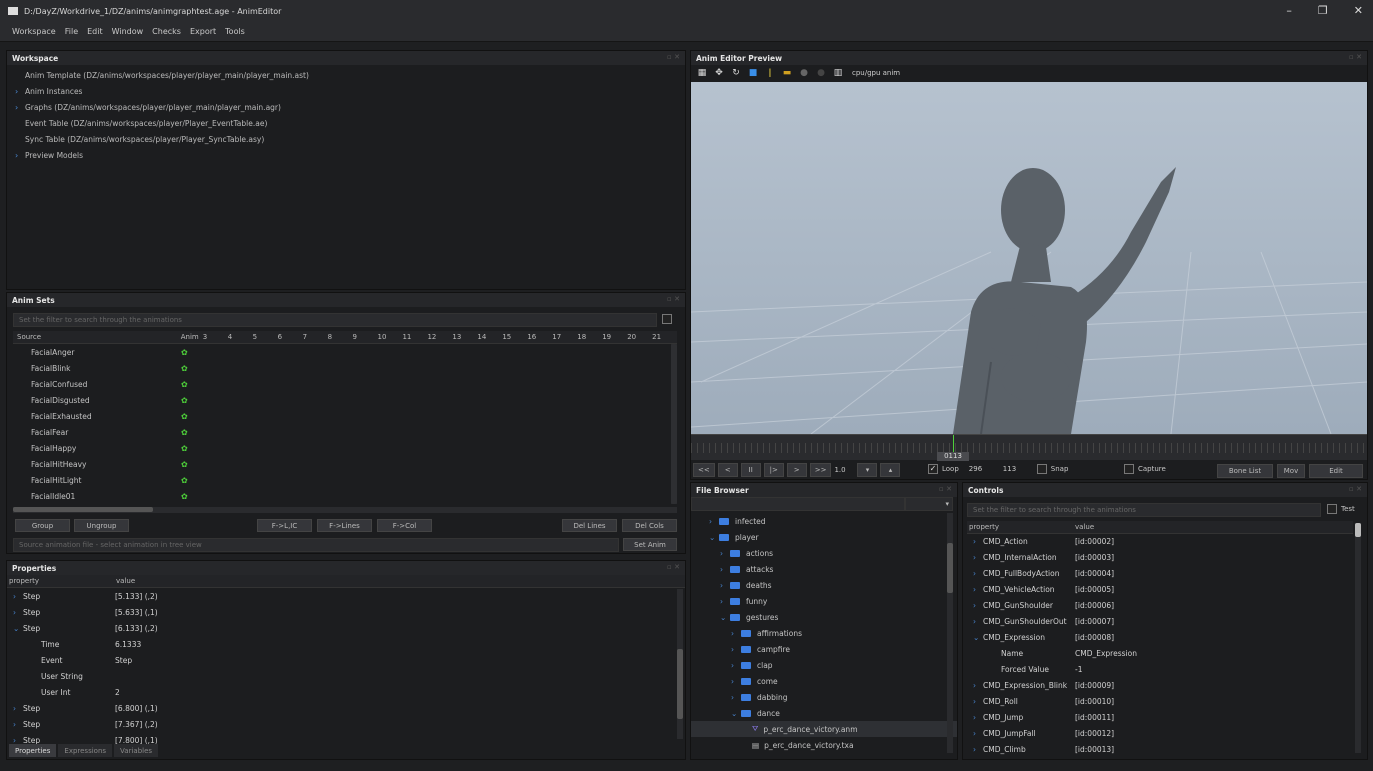 This screenshot has height=771, width=1373. What do you see at coordinates (345, 368) in the screenshot?
I see `animsets-row: FacialBlink ✿` at bounding box center [345, 368].